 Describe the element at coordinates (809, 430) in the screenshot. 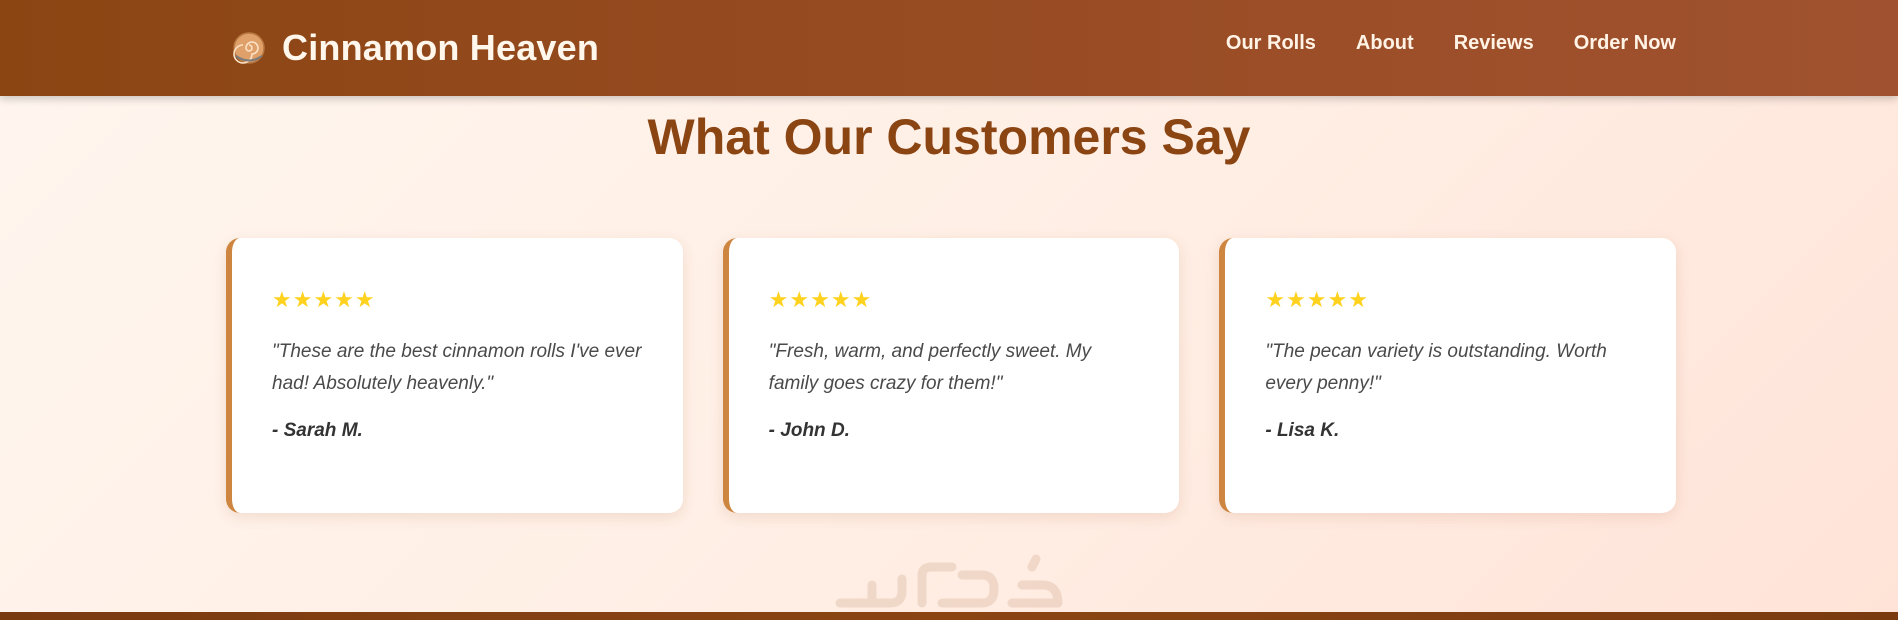

I see `review-author: - John D.` at that location.